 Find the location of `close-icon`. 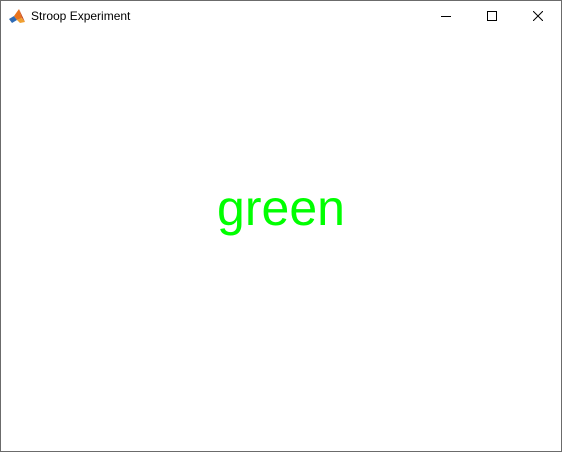

close-icon is located at coordinates (538, 16).